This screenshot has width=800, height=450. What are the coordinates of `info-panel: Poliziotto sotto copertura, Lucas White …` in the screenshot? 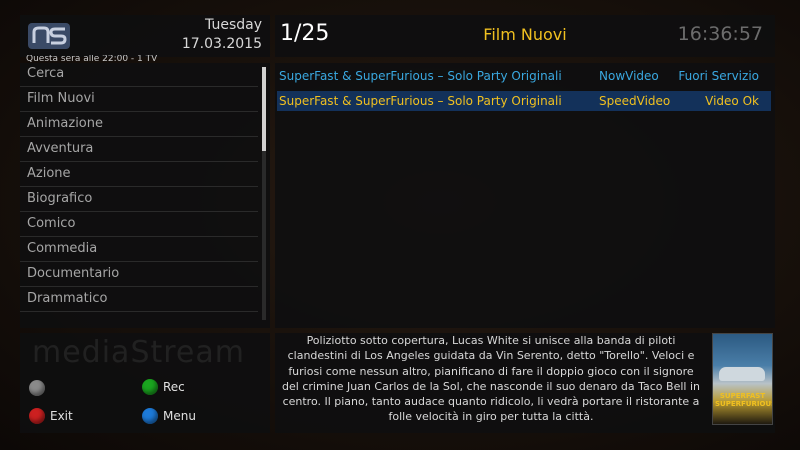 It's located at (525, 383).